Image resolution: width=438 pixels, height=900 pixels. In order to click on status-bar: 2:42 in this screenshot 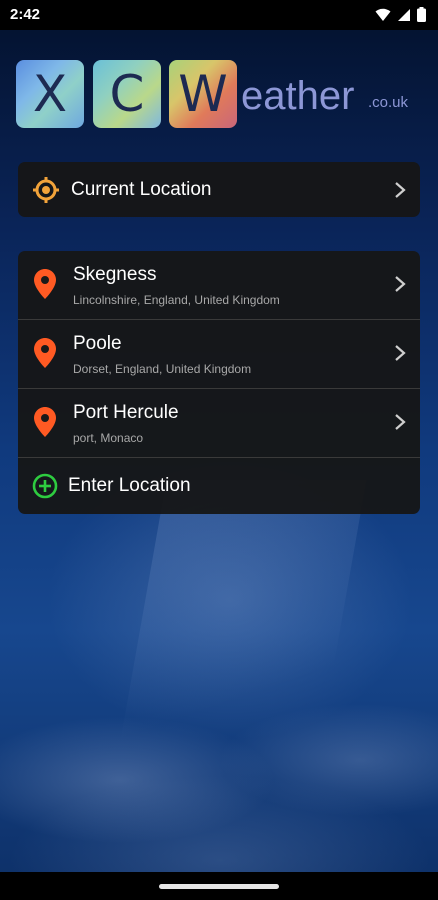, I will do `click(219, 15)`.